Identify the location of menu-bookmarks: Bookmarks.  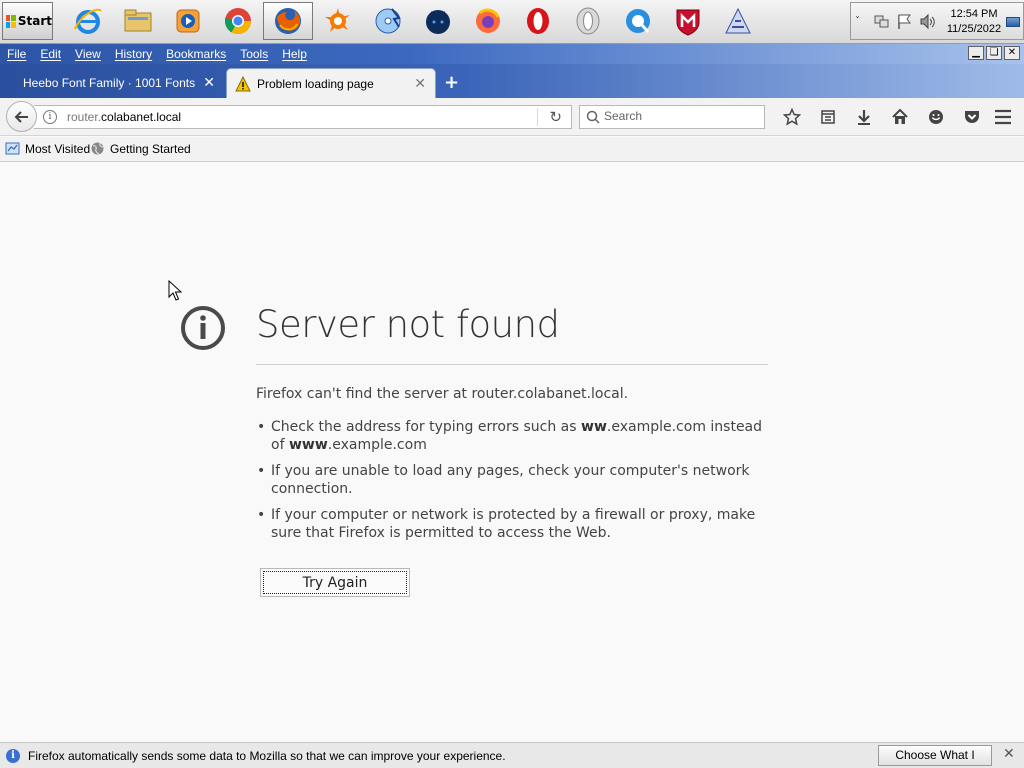
(196, 54).